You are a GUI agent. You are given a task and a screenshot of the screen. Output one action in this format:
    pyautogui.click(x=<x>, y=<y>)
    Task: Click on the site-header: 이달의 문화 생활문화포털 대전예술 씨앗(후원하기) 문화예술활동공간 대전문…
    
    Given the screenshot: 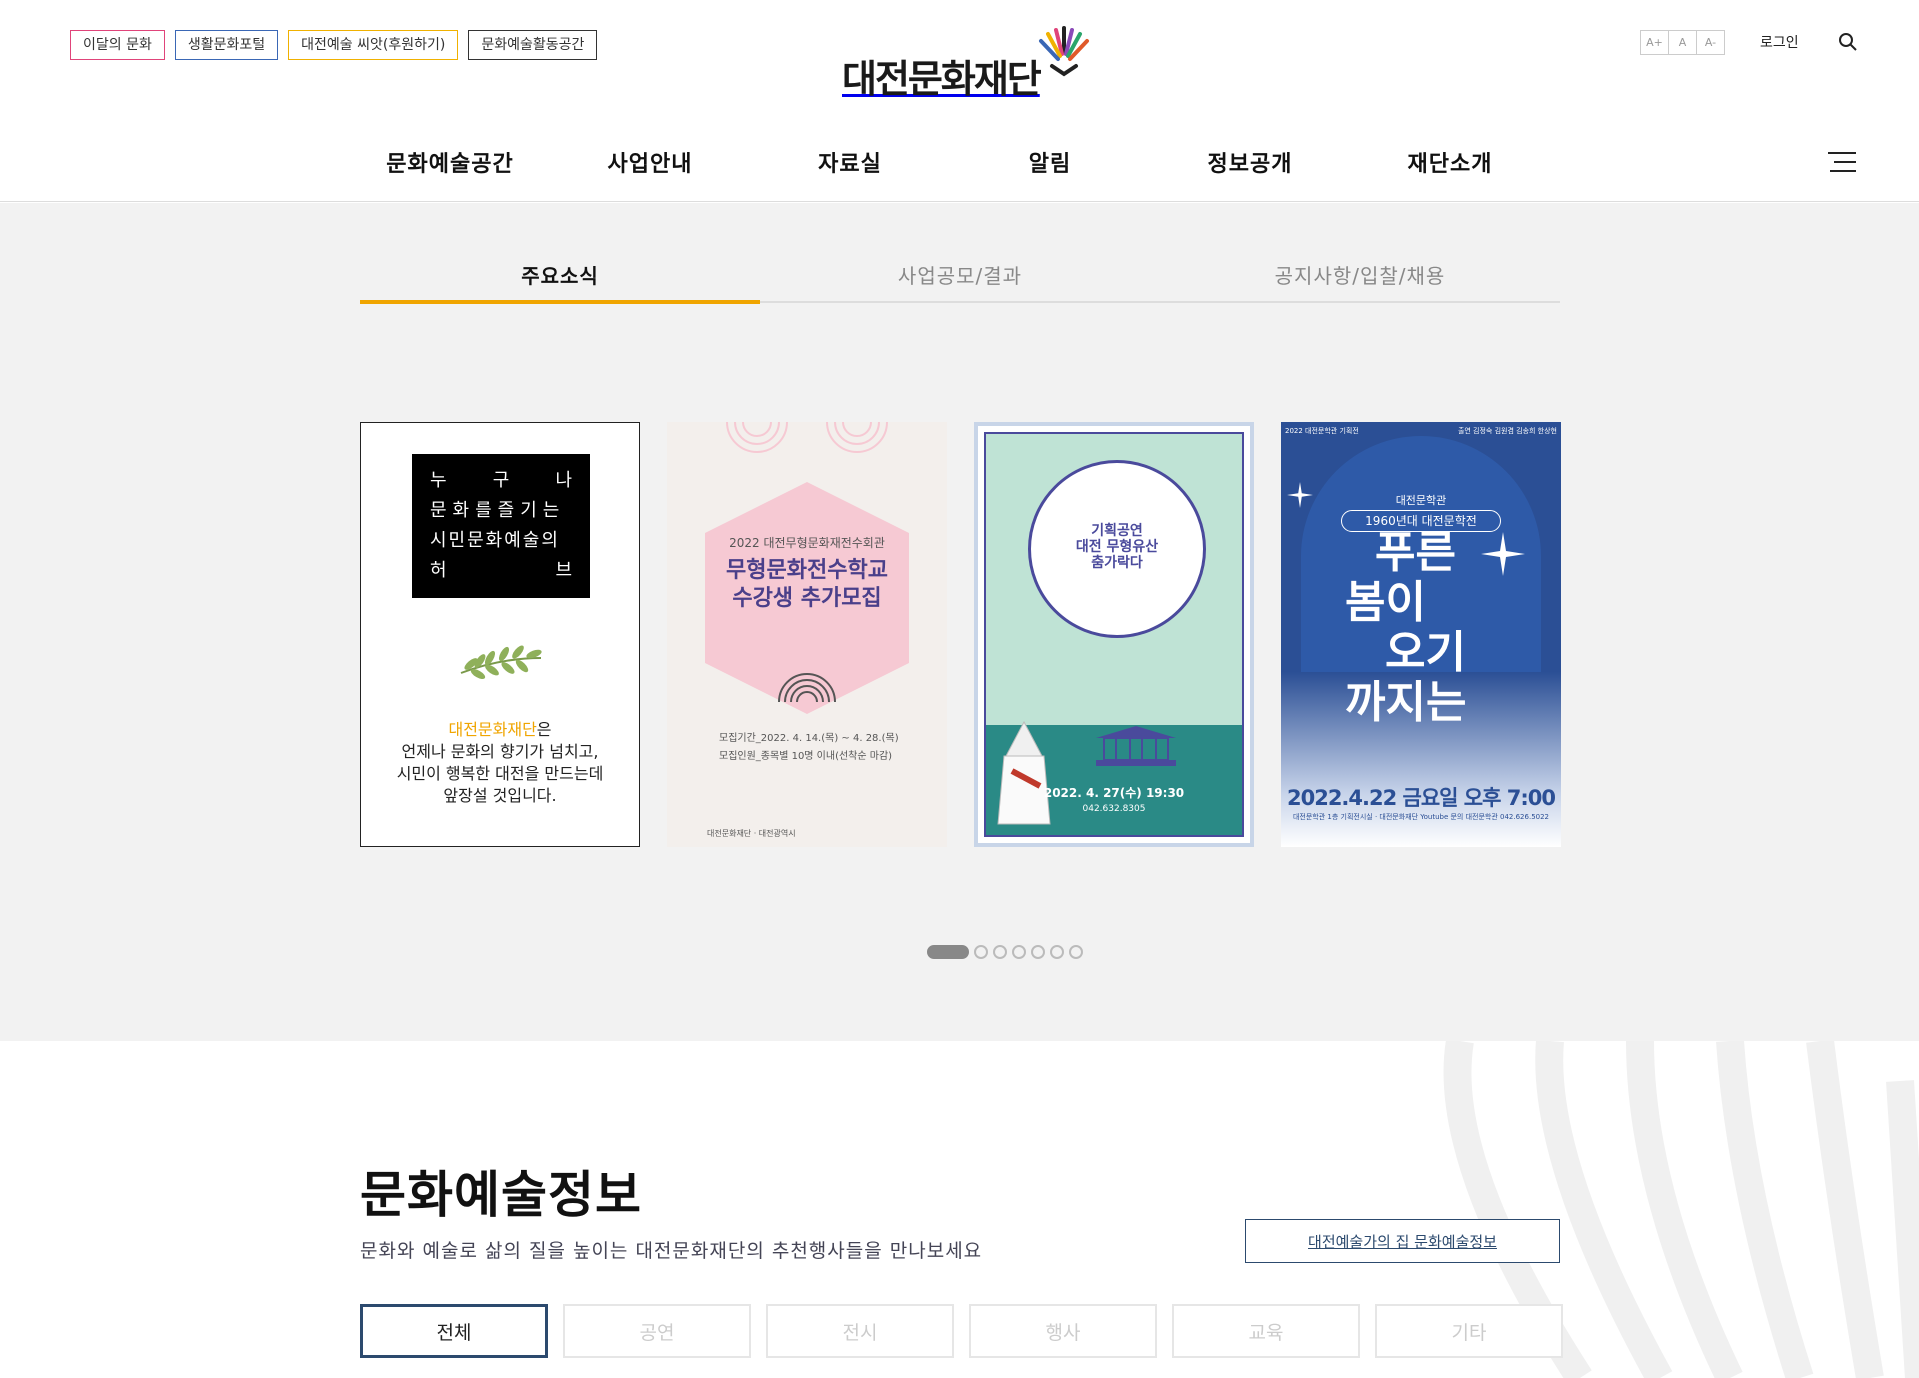 What is the action you would take?
    pyautogui.click(x=959, y=101)
    